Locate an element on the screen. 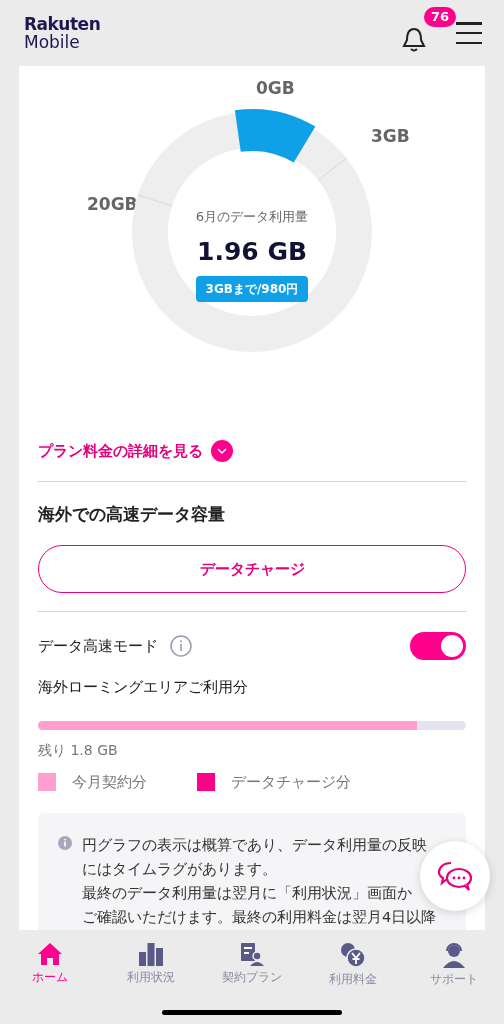 The height and width of the screenshot is (1024, 504). note-text: 円グラフの表示は概算であり、データ利用量の反映 is located at coordinates (255, 845).